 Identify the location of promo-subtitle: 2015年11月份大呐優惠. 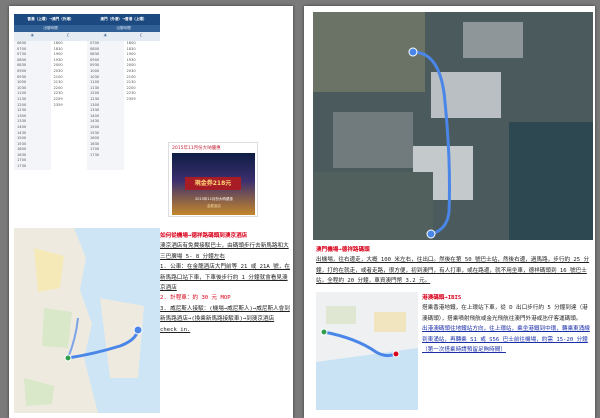
(214, 199).